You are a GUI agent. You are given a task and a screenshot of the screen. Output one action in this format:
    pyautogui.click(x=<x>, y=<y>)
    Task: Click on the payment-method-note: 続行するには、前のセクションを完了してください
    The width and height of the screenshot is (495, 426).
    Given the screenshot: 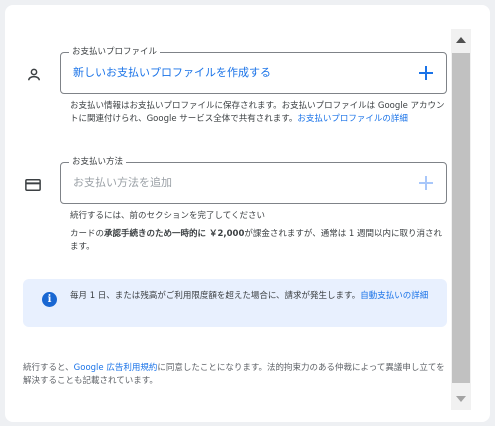 What is the action you would take?
    pyautogui.click(x=167, y=216)
    